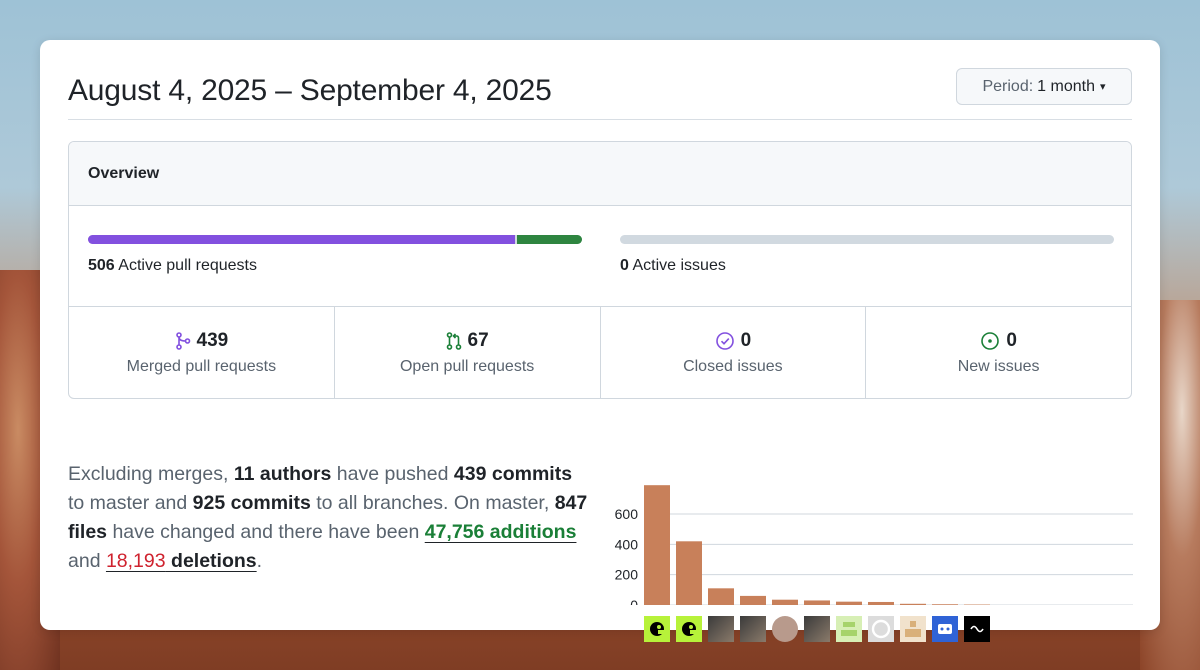  What do you see at coordinates (627, 514) in the screenshot?
I see `y-tick-label: 600` at bounding box center [627, 514].